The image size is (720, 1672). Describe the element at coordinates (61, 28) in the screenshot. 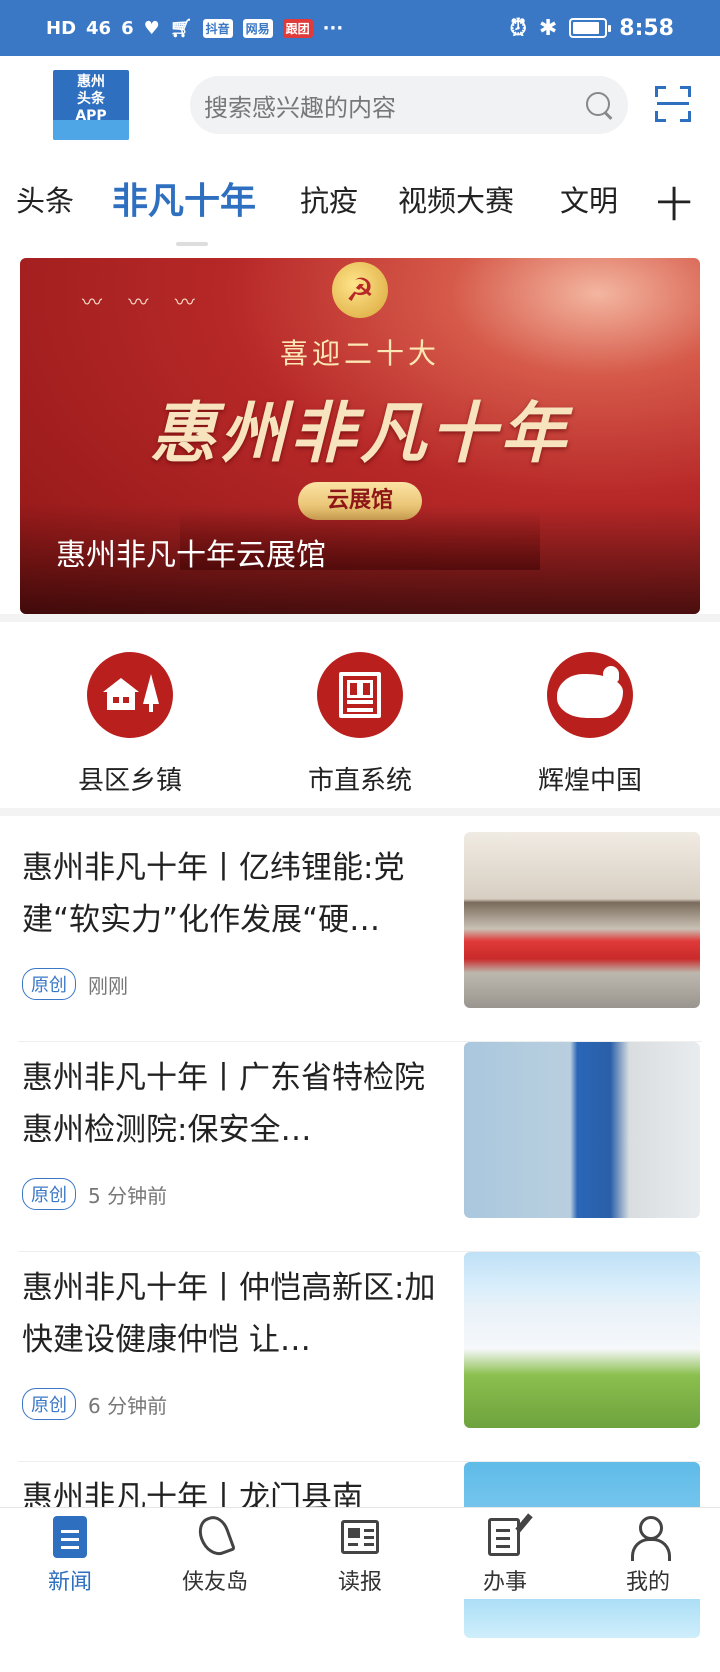

I see `hd-indicator: HD` at that location.